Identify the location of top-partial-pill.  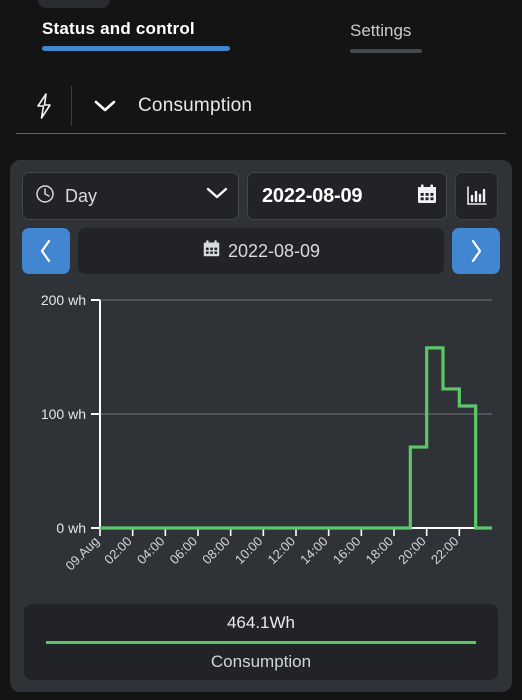
(74, 4).